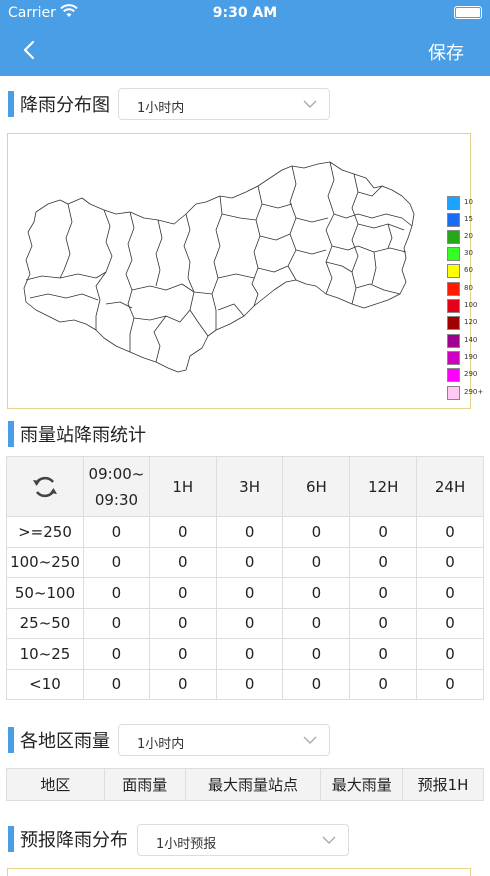 The image size is (490, 876). What do you see at coordinates (182, 486) in the screenshot?
I see `column-header: 1H` at bounding box center [182, 486].